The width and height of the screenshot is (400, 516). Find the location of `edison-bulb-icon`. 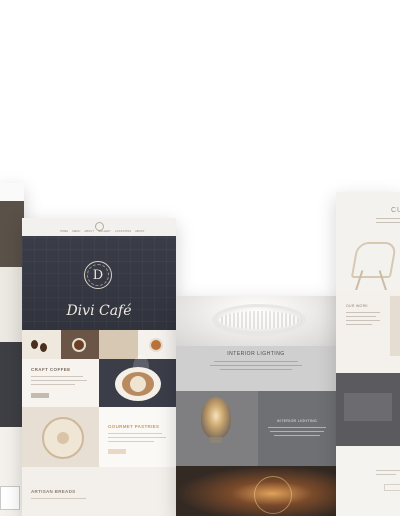

edison-bulb-icon is located at coordinates (216, 418).